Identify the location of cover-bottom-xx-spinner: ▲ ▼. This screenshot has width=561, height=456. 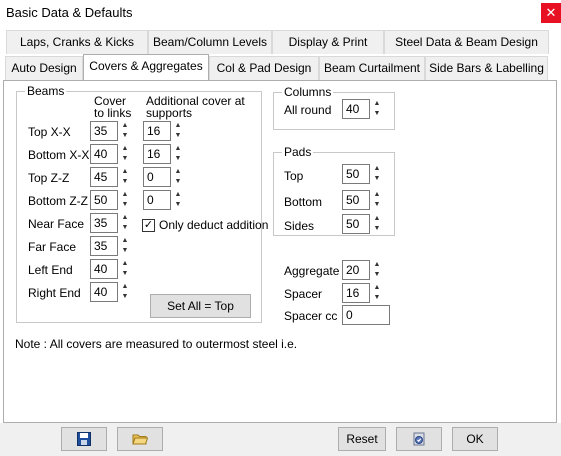
(125, 154).